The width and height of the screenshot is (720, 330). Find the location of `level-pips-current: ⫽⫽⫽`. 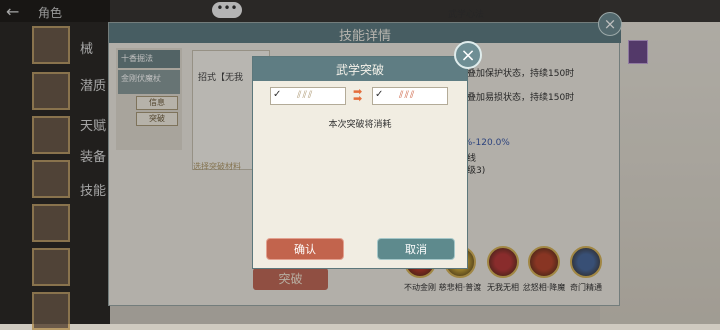

level-pips-current: ⫽⫽⫽ is located at coordinates (305, 95).